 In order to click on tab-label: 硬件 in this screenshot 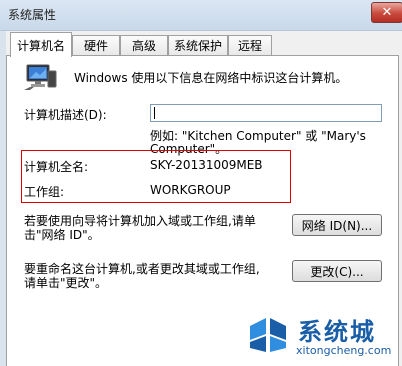, I will do `click(95, 46)`.